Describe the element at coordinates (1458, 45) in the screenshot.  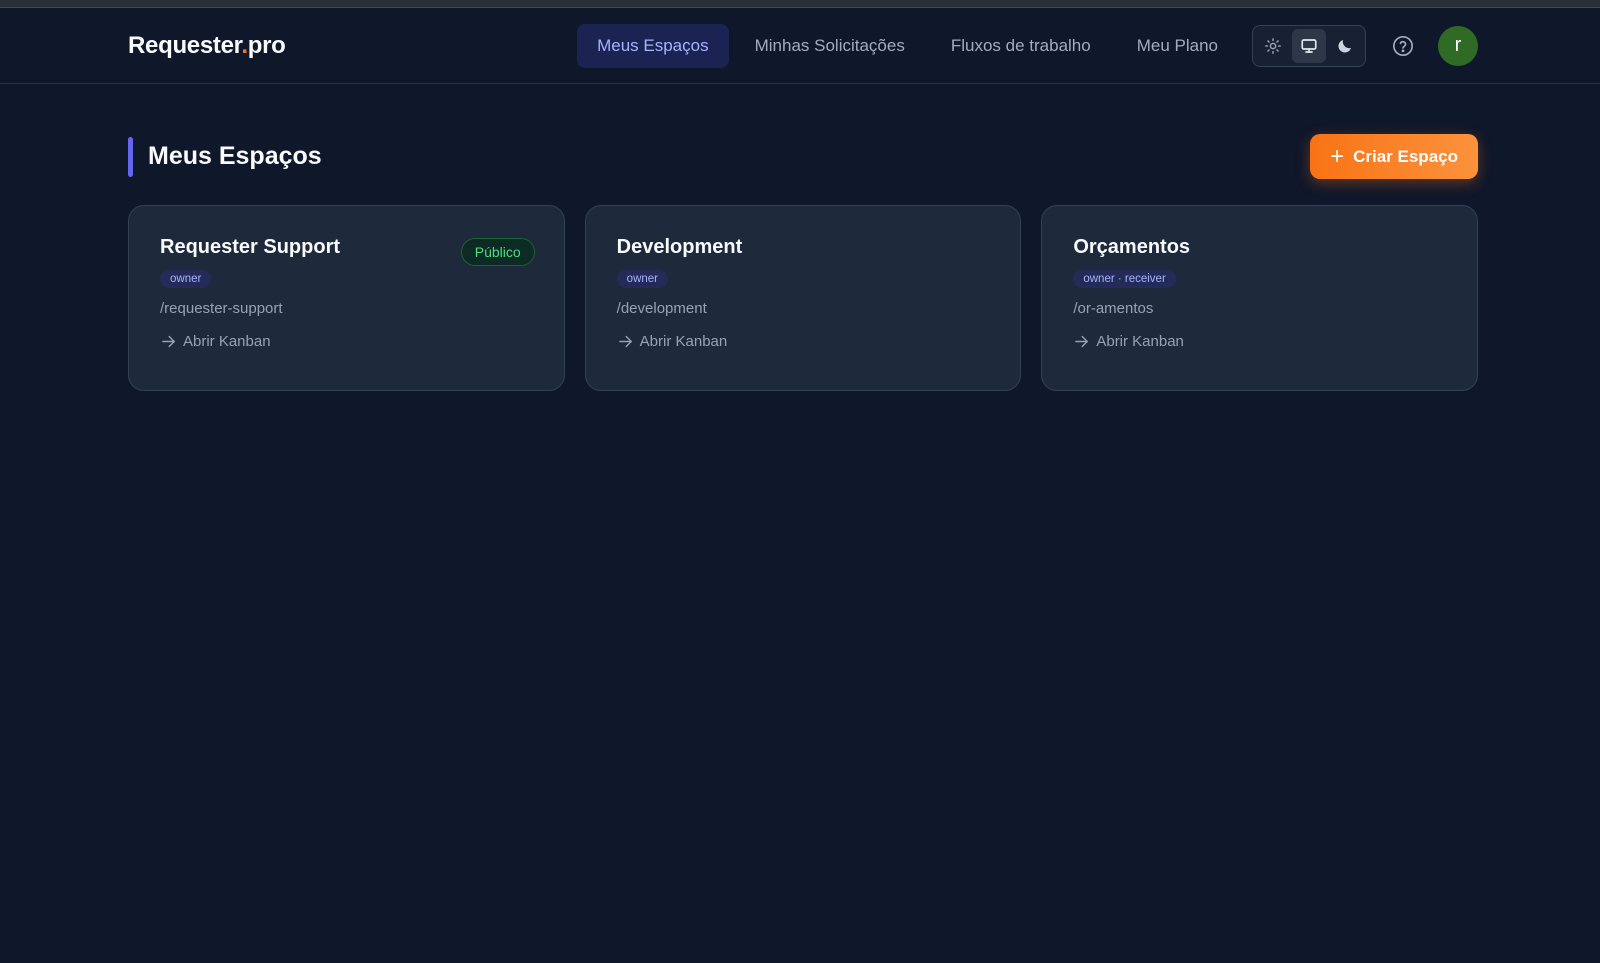
I see `user-avatar: r` at that location.